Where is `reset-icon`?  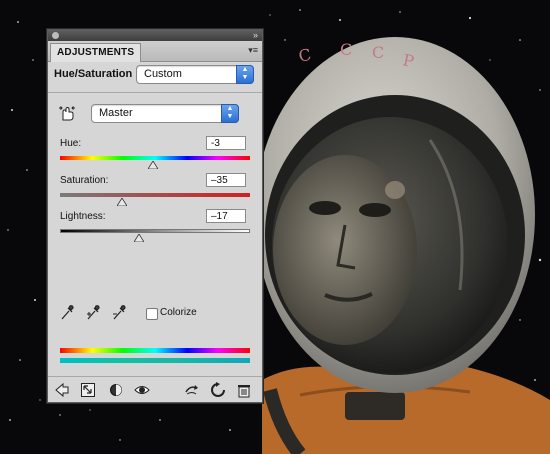
reset-icon is located at coordinates (218, 390).